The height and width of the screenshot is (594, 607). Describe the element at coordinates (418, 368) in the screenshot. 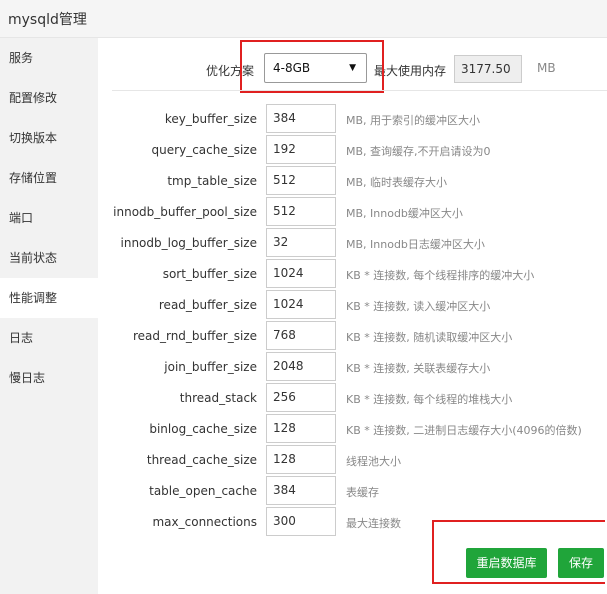

I see `param-description: KB * 连接数, 关联表缓存大小` at that location.